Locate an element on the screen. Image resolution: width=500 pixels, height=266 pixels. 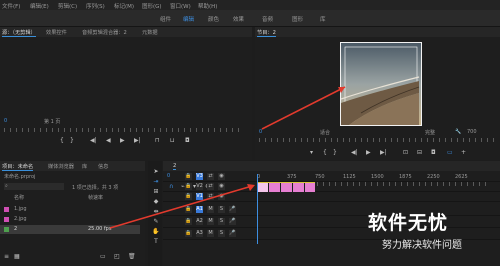
watermark-title: 软件无忧 is located at coordinates (408, 223).